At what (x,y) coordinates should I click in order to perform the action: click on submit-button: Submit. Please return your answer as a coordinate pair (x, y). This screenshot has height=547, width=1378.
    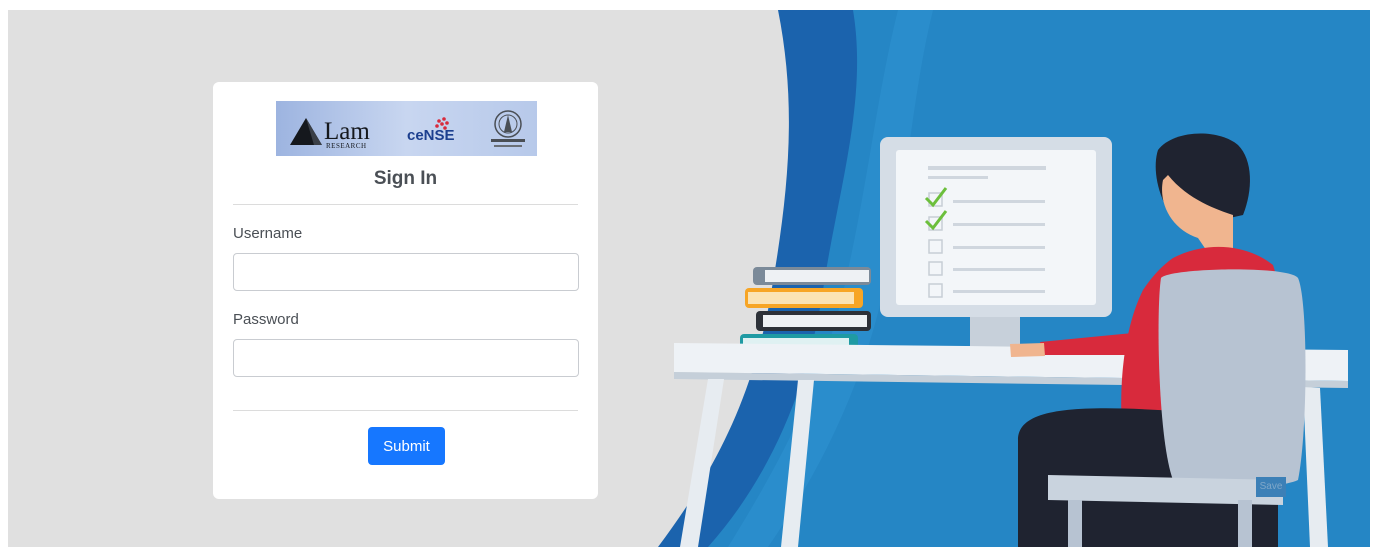
    Looking at the image, I should click on (406, 446).